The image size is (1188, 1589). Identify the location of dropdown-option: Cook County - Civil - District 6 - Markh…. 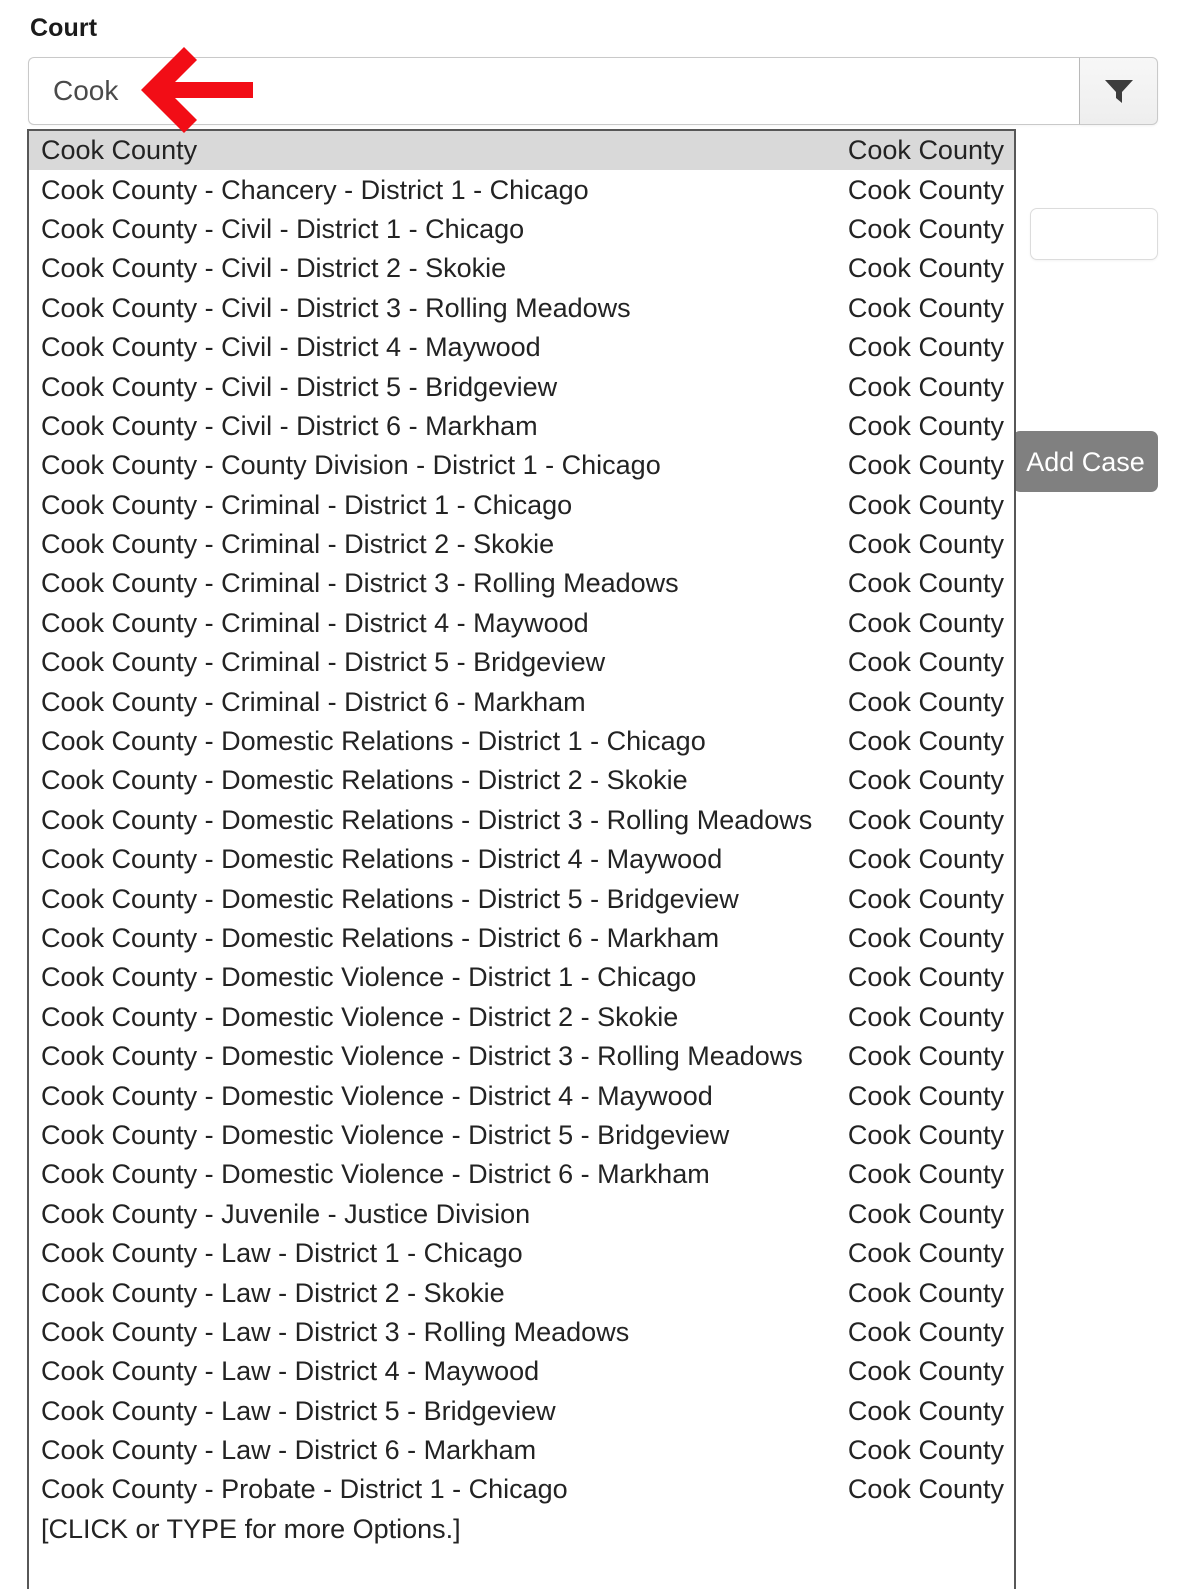
(521, 426).